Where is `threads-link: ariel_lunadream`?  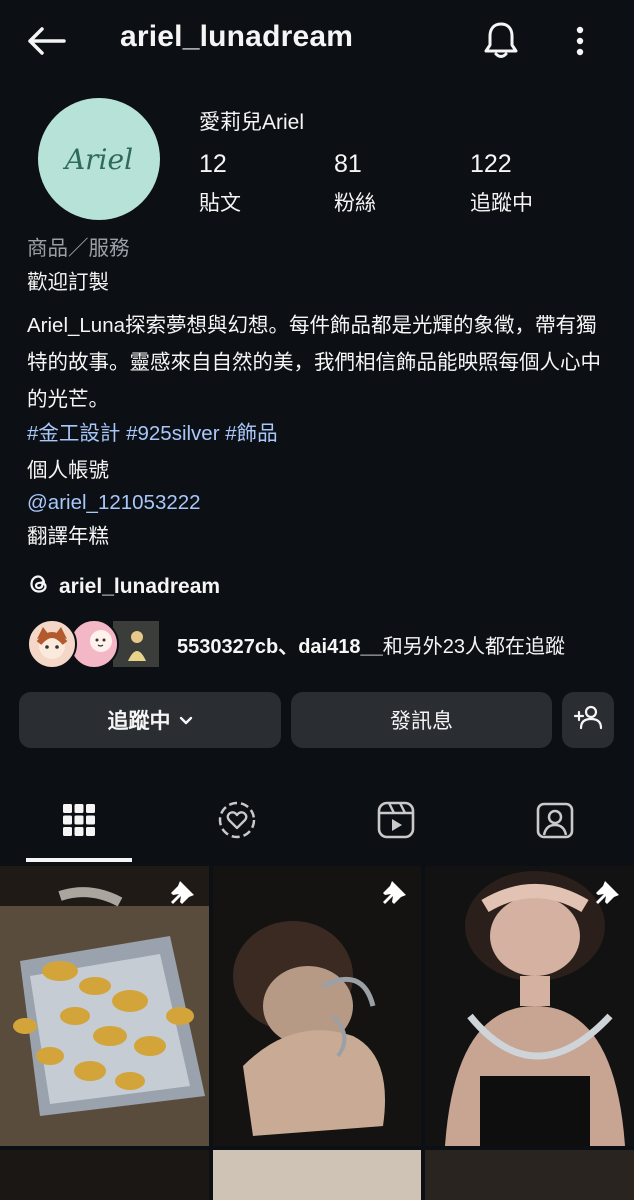 threads-link: ariel_lunadream is located at coordinates (123, 587).